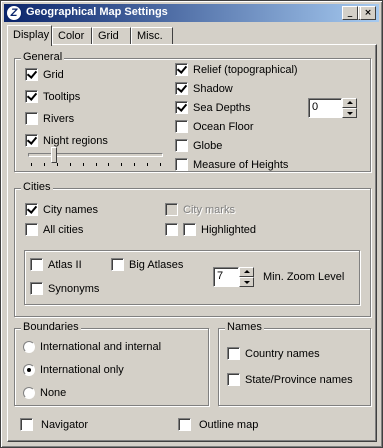 The height and width of the screenshot is (448, 383). Describe the element at coordinates (325, 108) in the screenshot. I see `sea-depth-input: 0` at that location.